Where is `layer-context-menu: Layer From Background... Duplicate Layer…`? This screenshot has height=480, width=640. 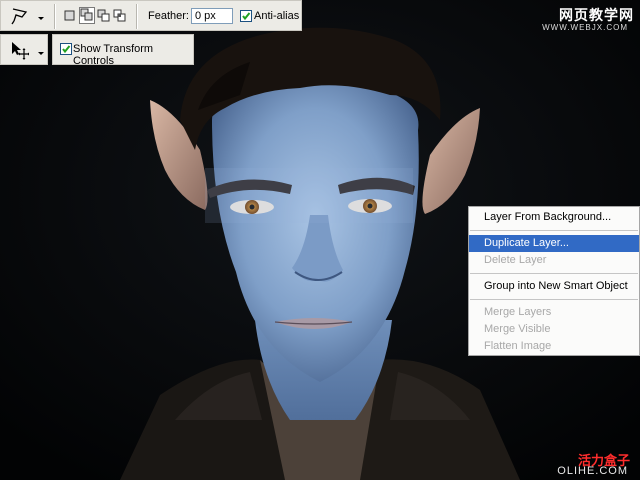
layer-context-menu: Layer From Background... Duplicate Layer… is located at coordinates (554, 281).